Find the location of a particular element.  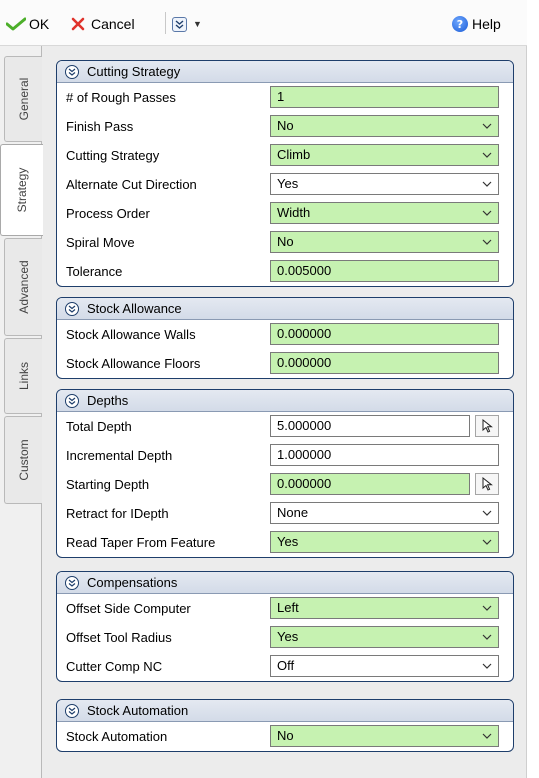

row-total-depth: Total Depth 5.000000 is located at coordinates (285, 426).